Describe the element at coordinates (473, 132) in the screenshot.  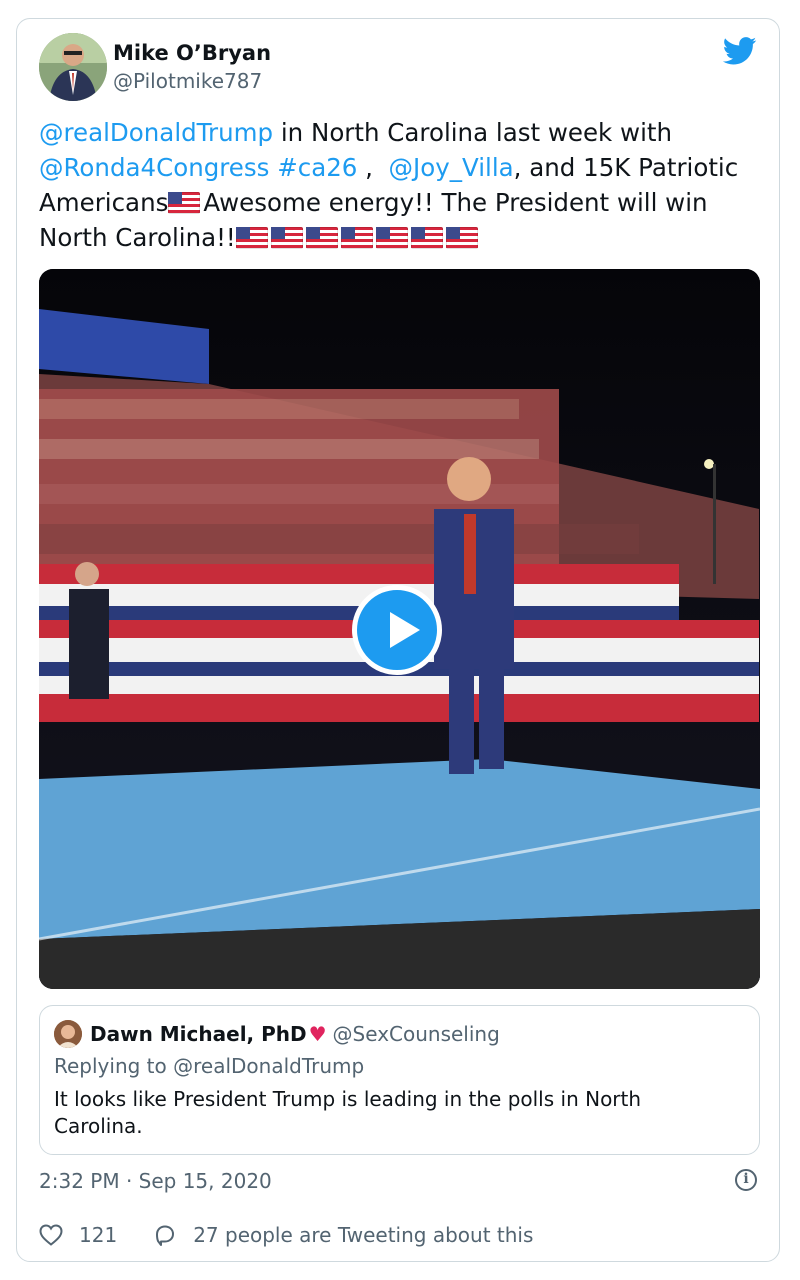
I see `tweet-text-part: in North Carolina last week with` at that location.